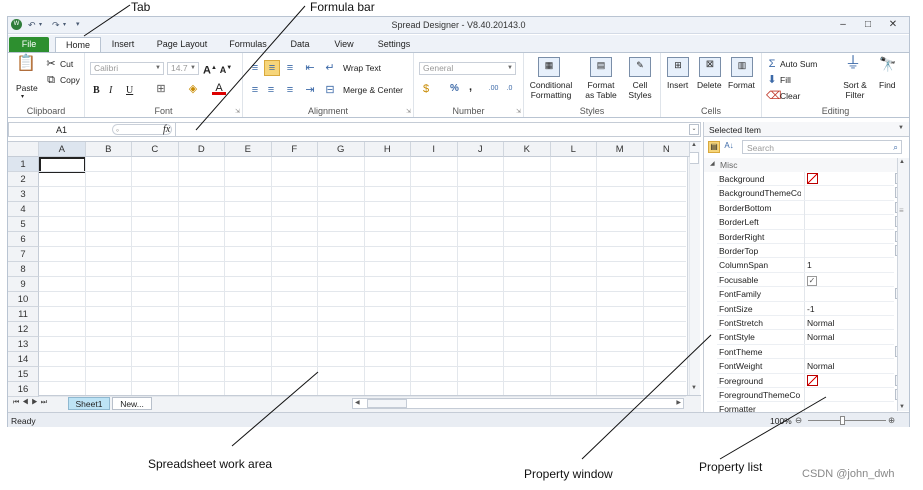 This screenshot has width=923, height=490. Describe the element at coordinates (677, 85) in the screenshot. I see `insert-cells-button: Insert` at that location.